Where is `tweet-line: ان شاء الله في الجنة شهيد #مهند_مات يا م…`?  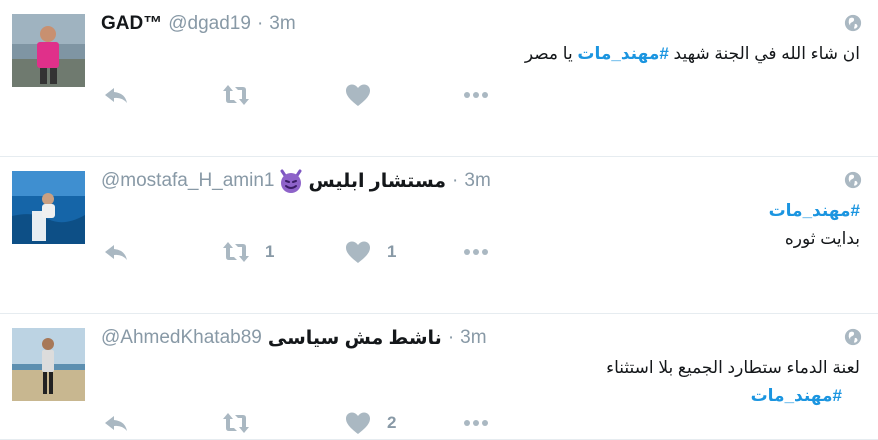
tweet-line: ان شاء الله في الجنة شهيد #مهند_مات يا م… is located at coordinates (480, 54).